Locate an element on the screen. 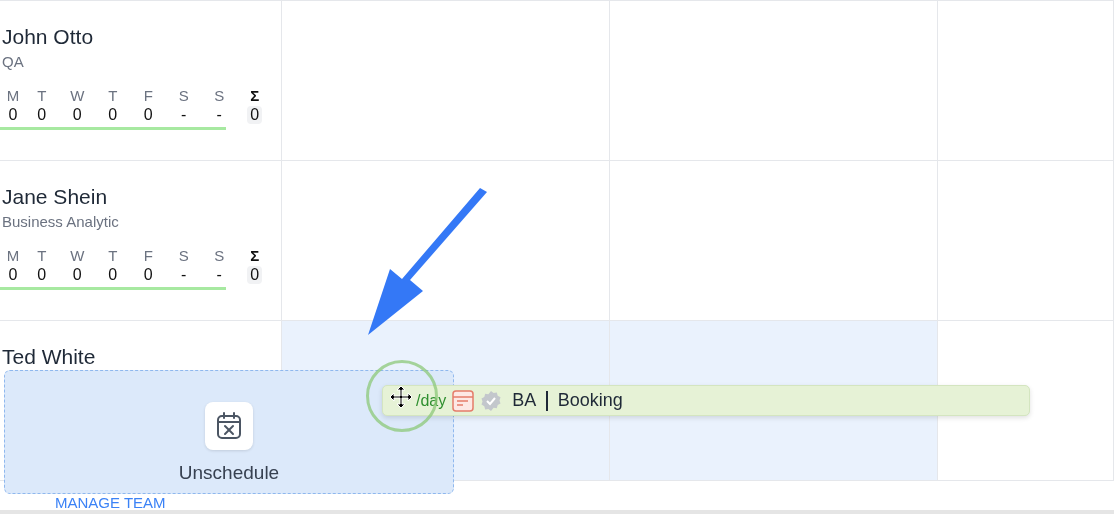 This screenshot has height=514, width=1114. person-name: John Otto is located at coordinates (48, 37).